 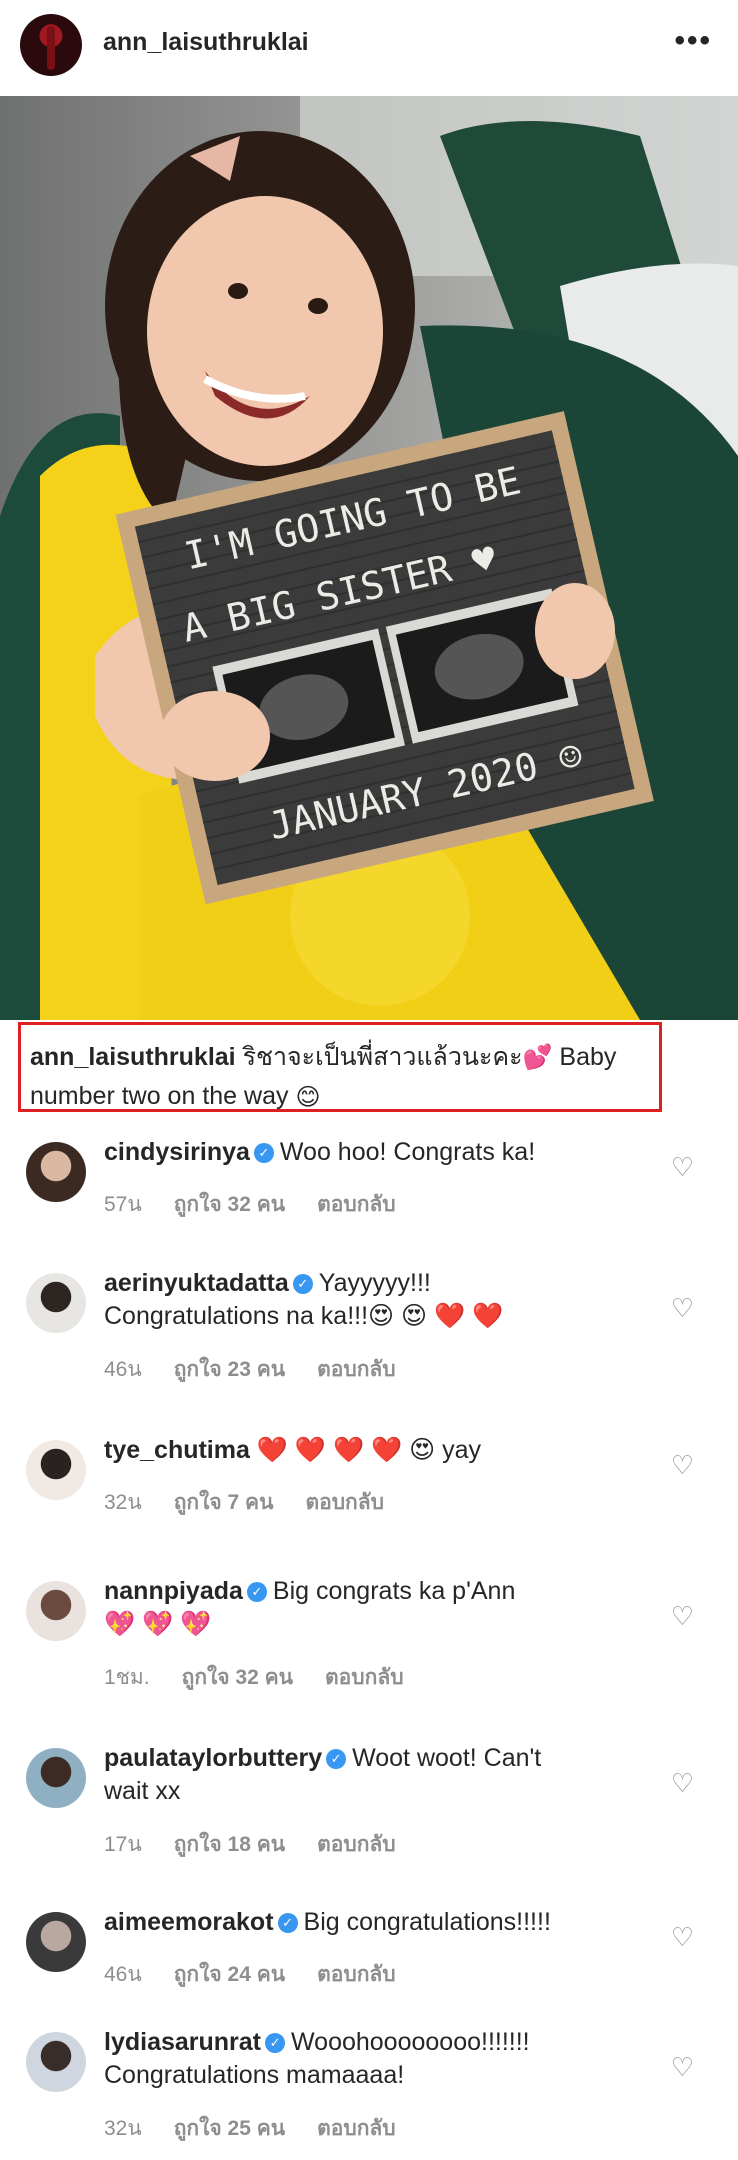 I want to click on comment-body: nannpiyada ✓ Big congrats ka p'Ann 💖 💖 💖, so click(x=384, y=1608).